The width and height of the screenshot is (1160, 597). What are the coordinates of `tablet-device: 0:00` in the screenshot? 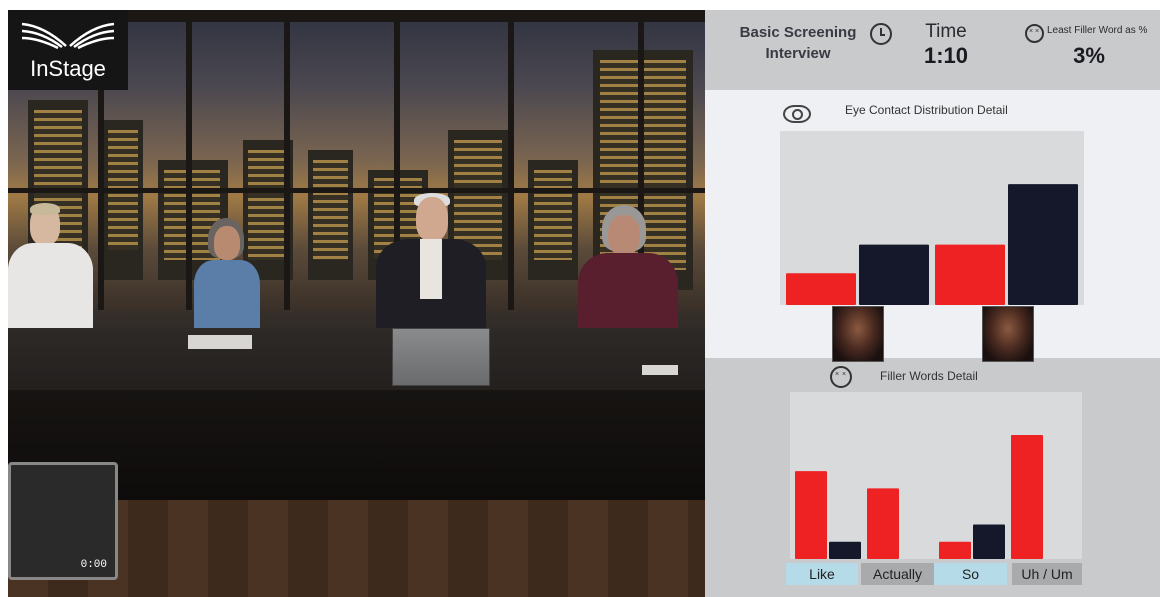 It's located at (63, 521).